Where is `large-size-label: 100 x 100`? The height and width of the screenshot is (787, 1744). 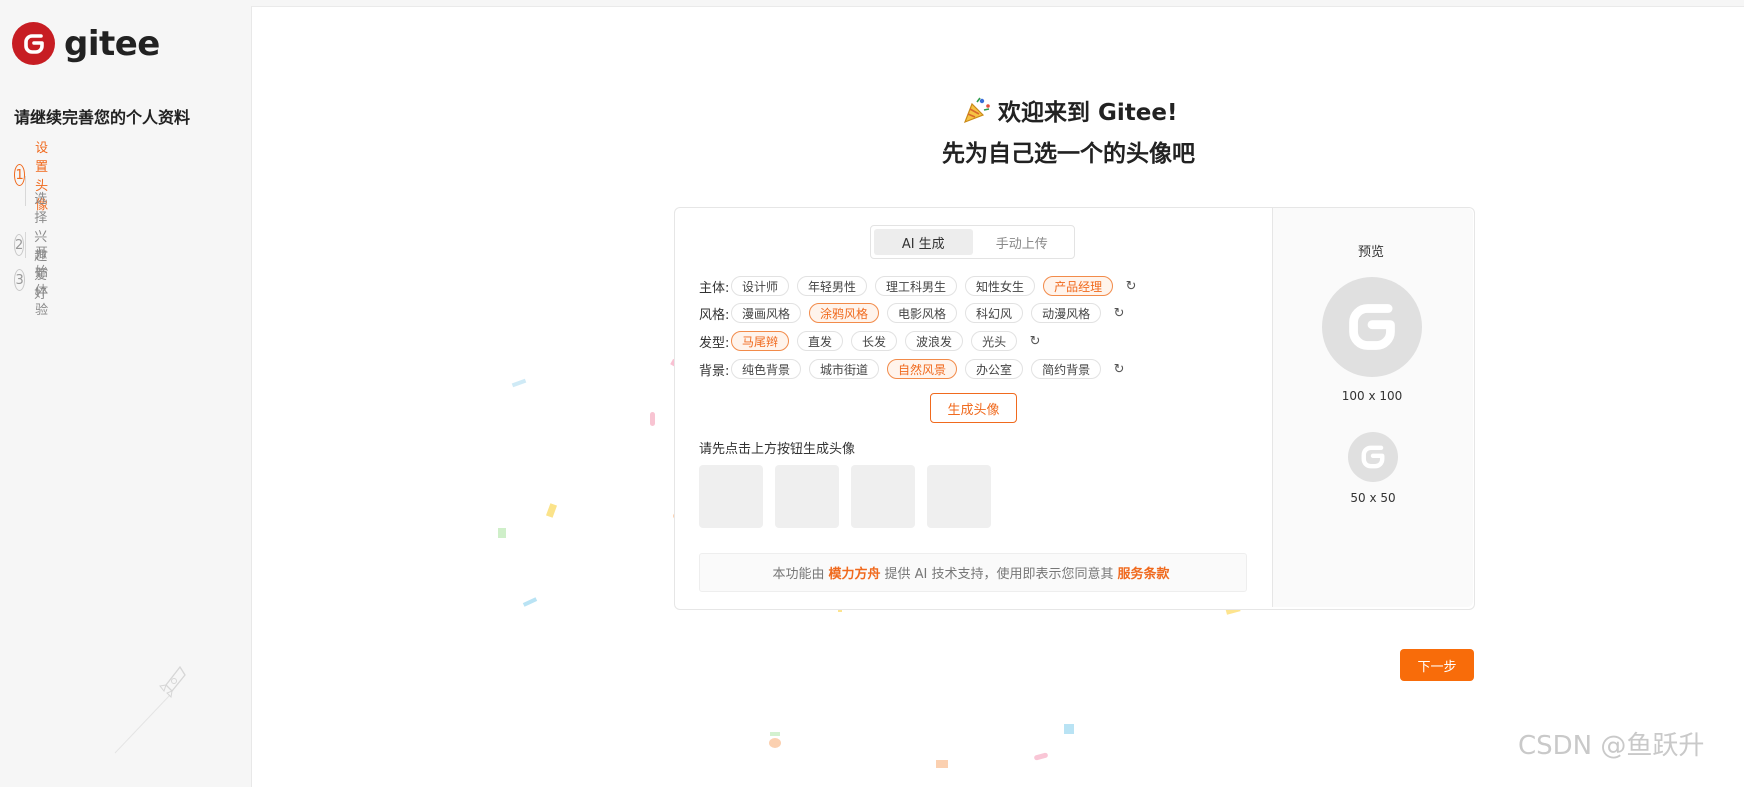 large-size-label: 100 x 100 is located at coordinates (1372, 396).